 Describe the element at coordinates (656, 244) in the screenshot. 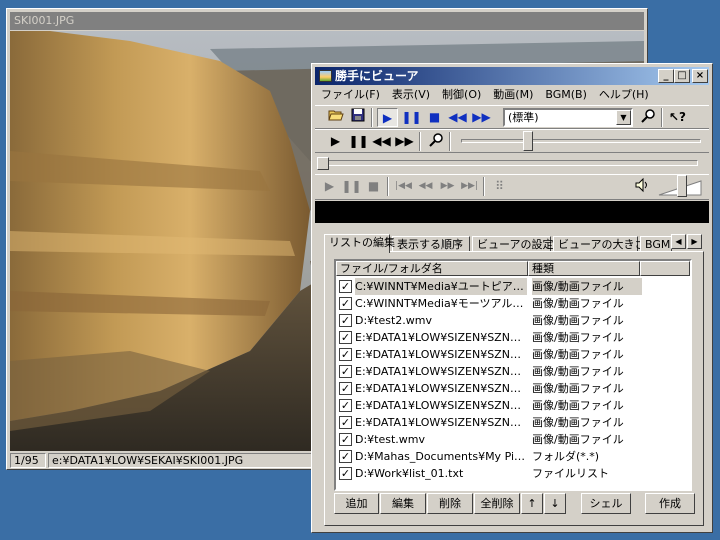

I see `tab-bgm: BGM` at that location.